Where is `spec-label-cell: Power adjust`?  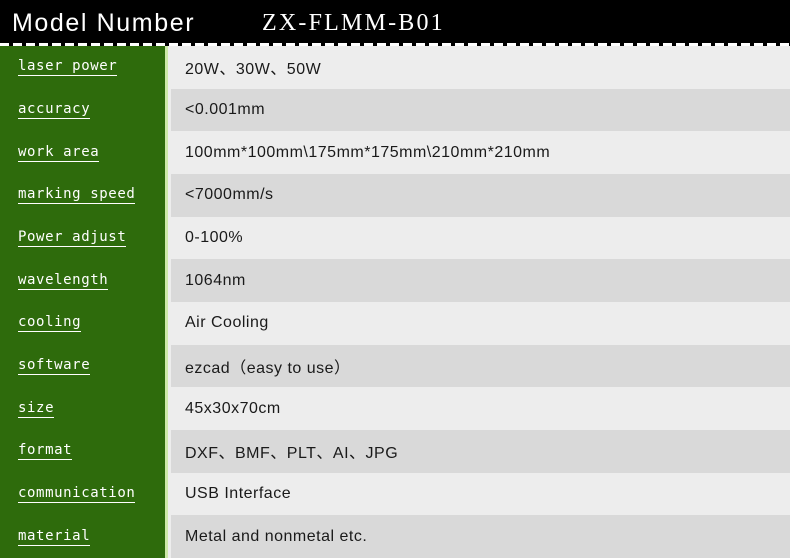
spec-label-cell: Power adjust is located at coordinates (85, 238).